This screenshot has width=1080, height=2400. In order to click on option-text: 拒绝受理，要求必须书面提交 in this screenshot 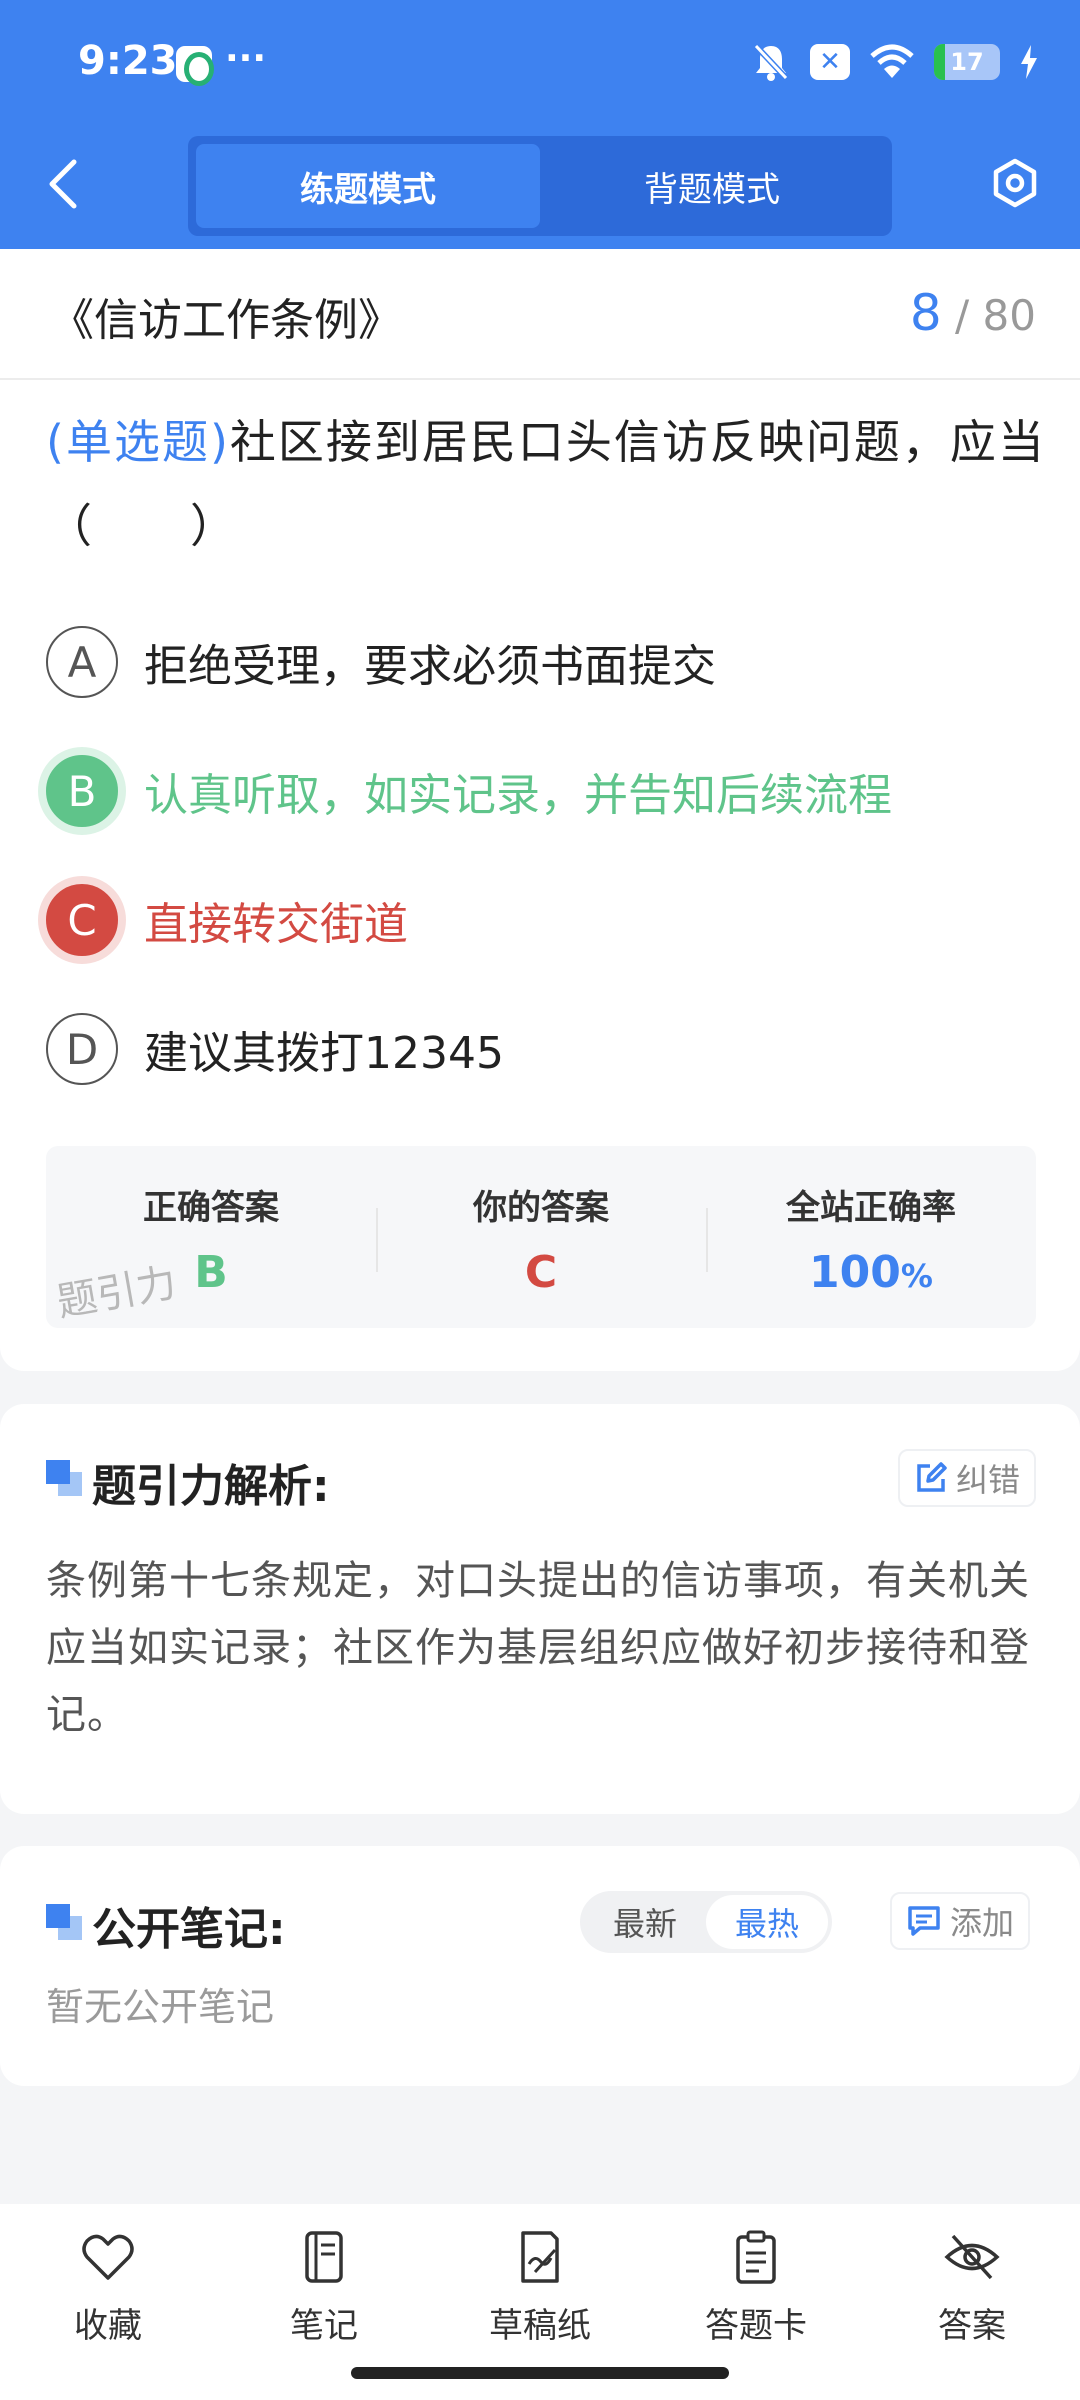, I will do `click(430, 666)`.